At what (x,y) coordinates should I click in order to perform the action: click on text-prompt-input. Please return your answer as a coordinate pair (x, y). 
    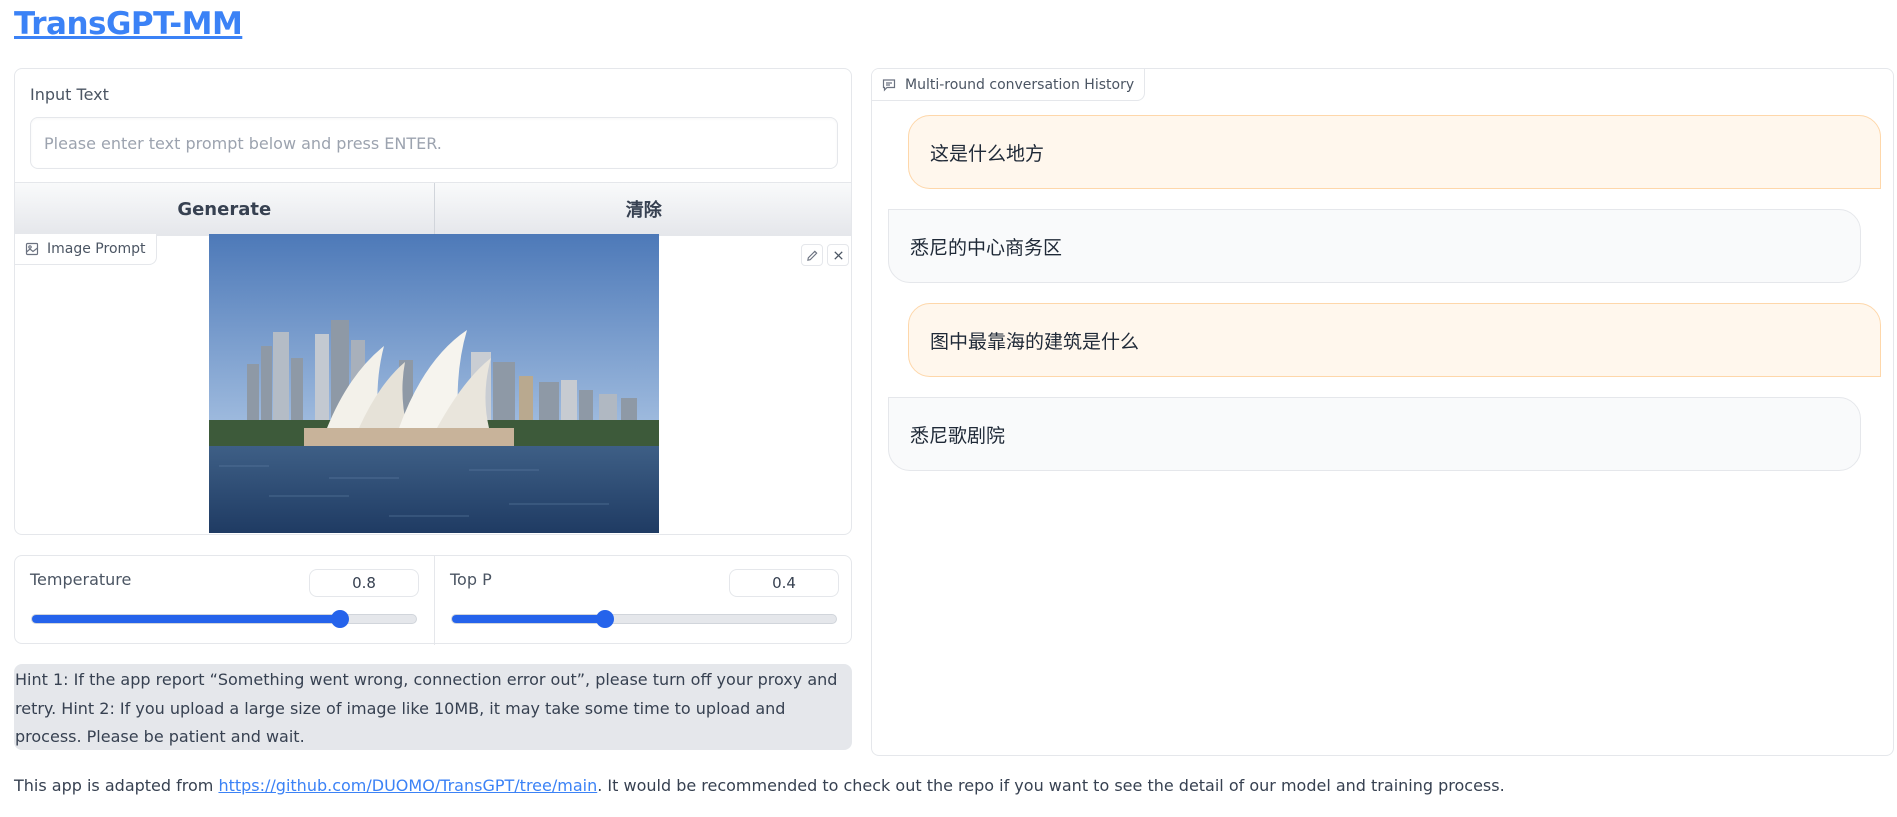
    Looking at the image, I should click on (434, 143).